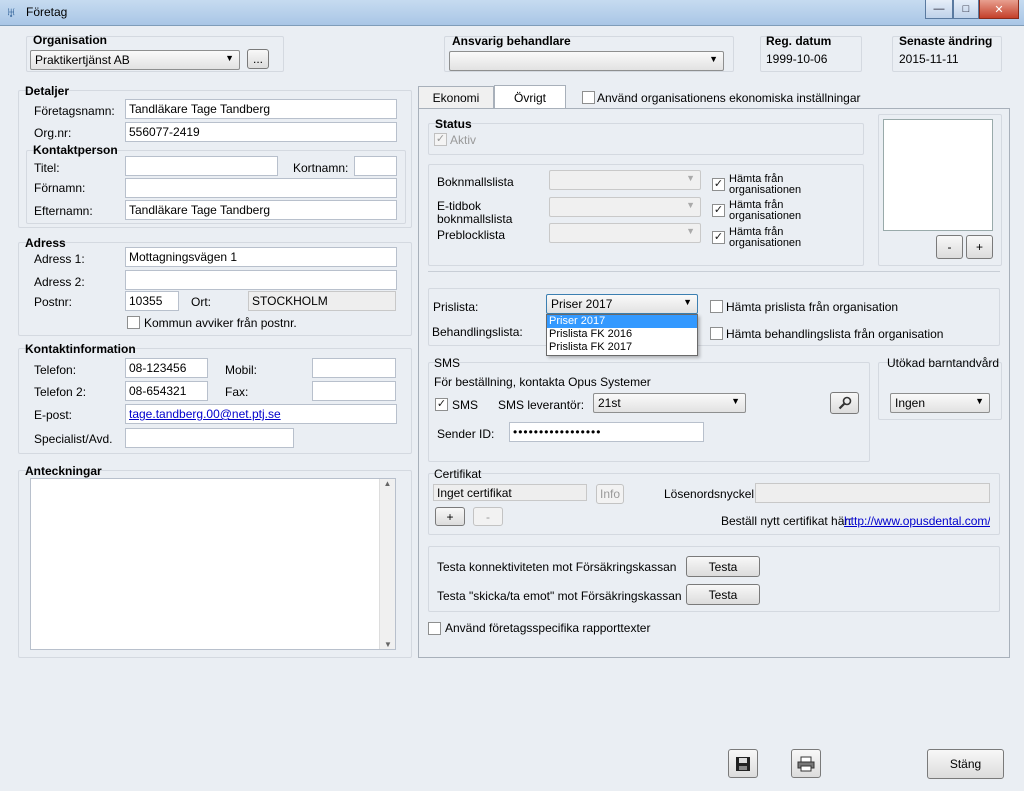 This screenshot has height=791, width=1024. What do you see at coordinates (716, 333) in the screenshot?
I see `behandlingslista-hamta-checkbox` at bounding box center [716, 333].